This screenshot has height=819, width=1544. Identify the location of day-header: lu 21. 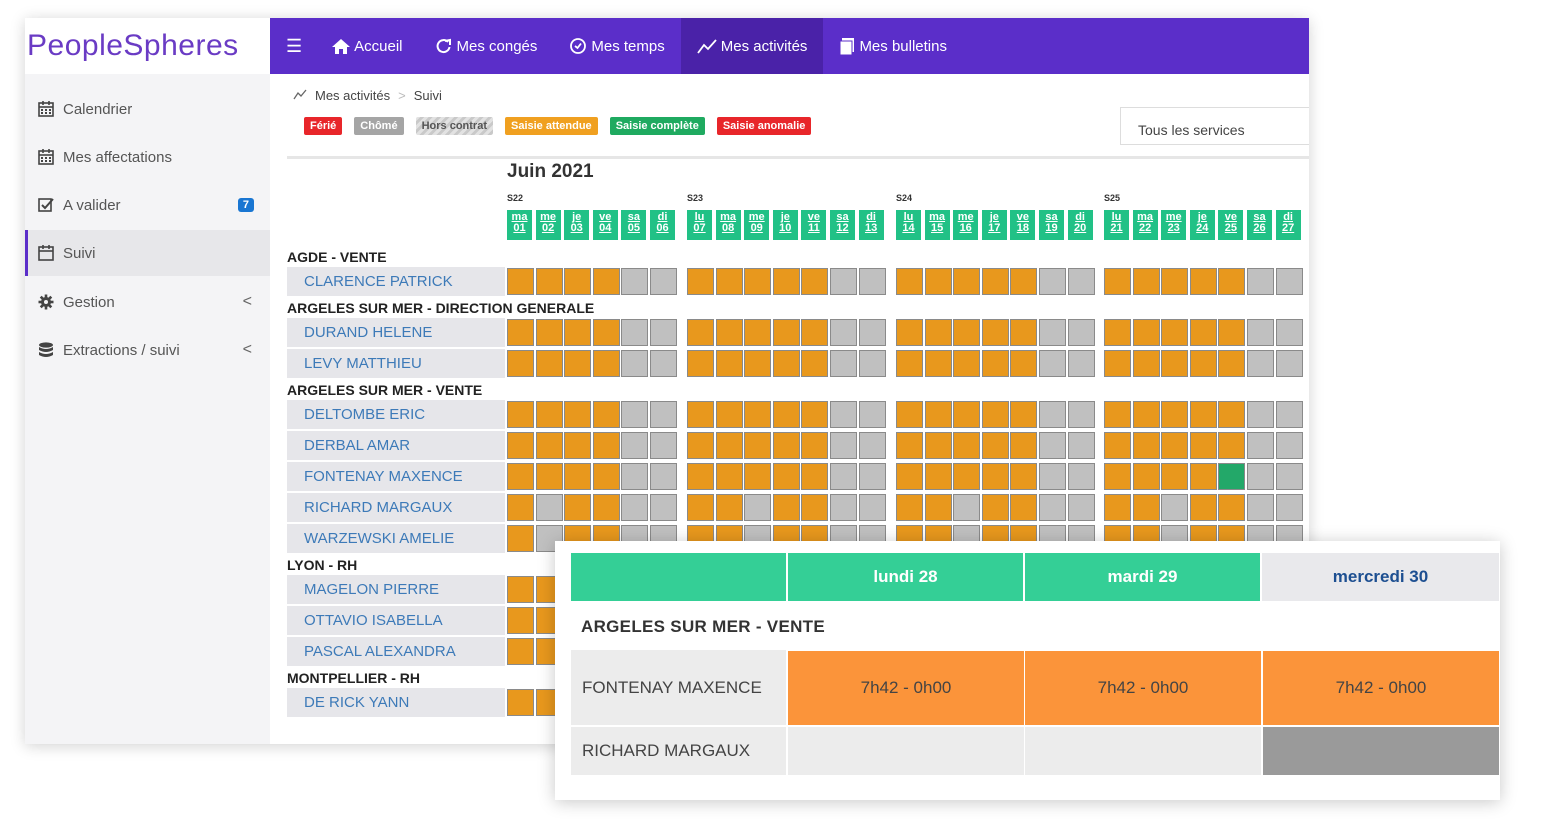
(1116, 225).